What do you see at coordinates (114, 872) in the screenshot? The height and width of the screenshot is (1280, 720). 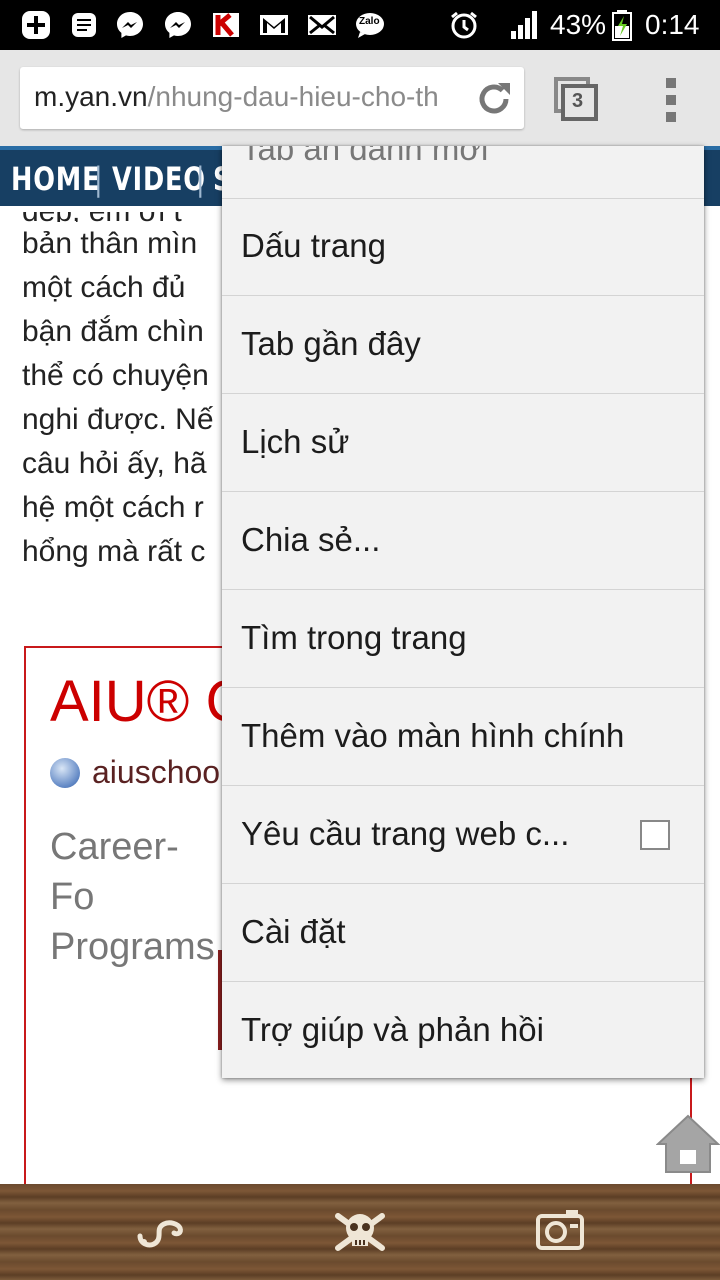 I see `ad-desc-line: Career-Fo` at bounding box center [114, 872].